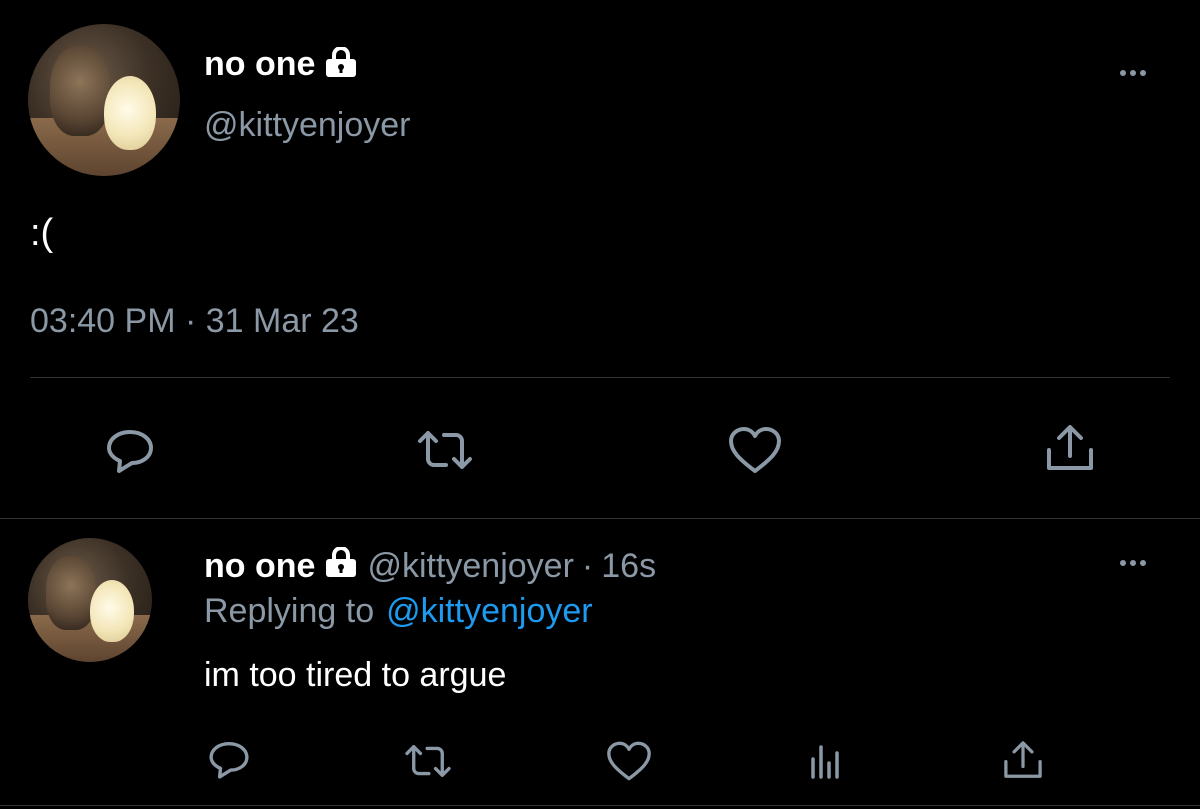 The image size is (1200, 809). Describe the element at coordinates (289, 611) in the screenshot. I see `replying-to-label: Replying to` at that location.